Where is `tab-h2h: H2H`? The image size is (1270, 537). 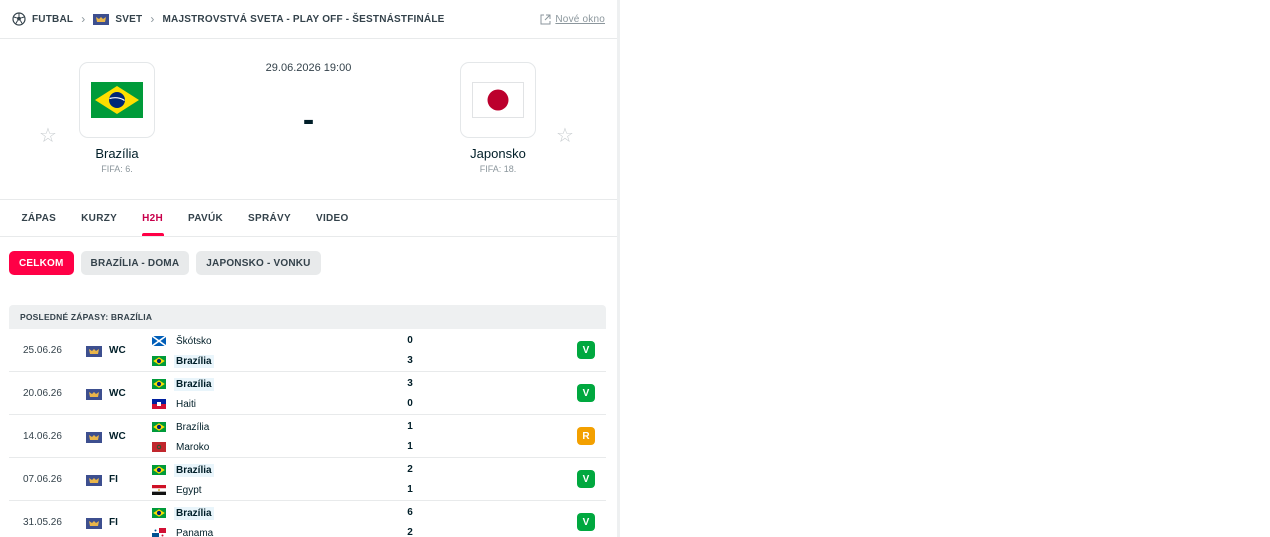 tab-h2h: H2H is located at coordinates (153, 218).